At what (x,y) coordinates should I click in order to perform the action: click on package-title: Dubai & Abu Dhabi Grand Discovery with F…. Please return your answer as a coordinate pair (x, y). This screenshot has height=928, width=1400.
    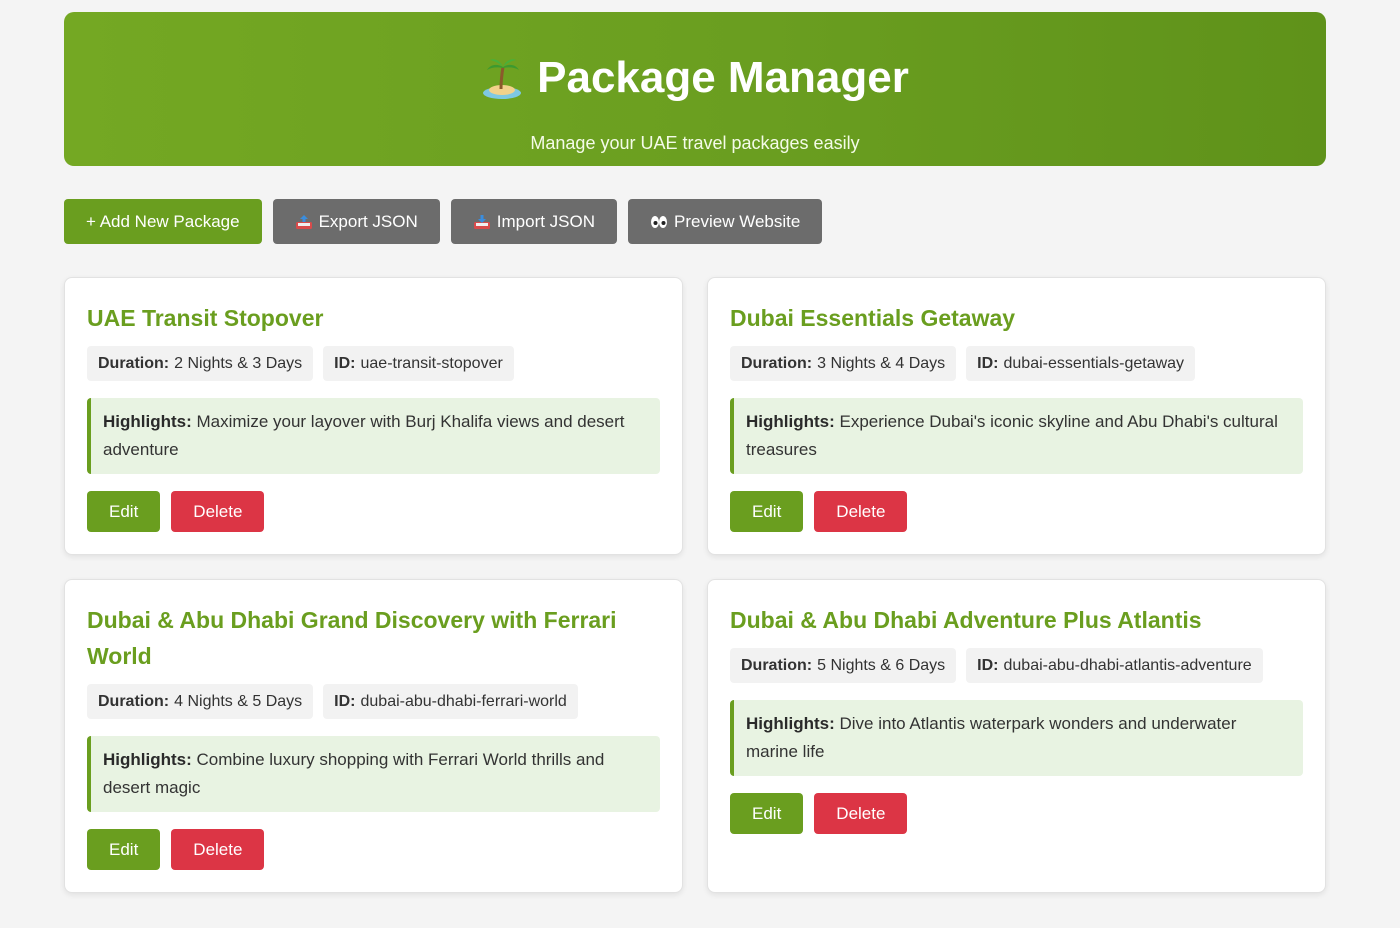
    Looking at the image, I should click on (352, 638).